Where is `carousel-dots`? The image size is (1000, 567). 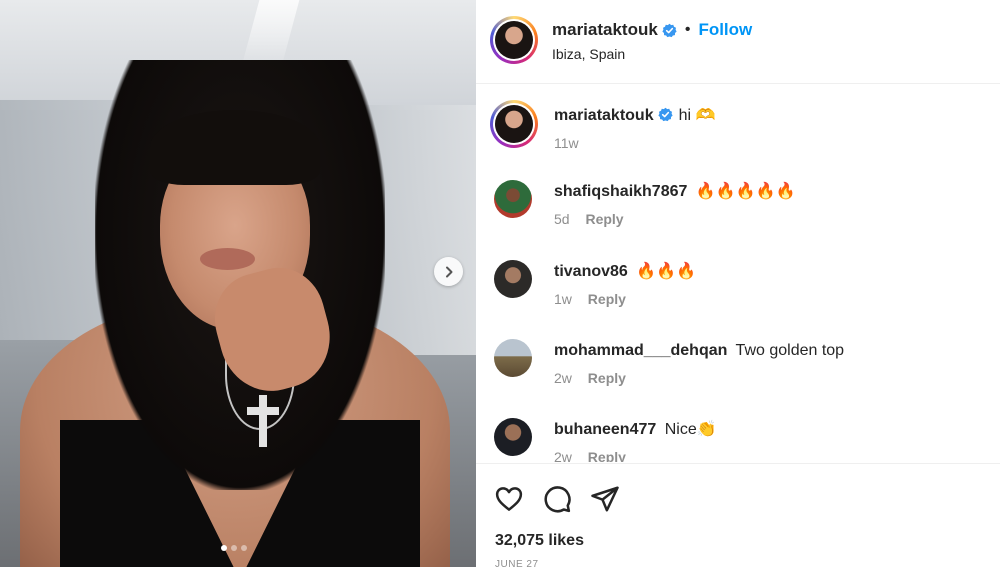
carousel-dots is located at coordinates (234, 548).